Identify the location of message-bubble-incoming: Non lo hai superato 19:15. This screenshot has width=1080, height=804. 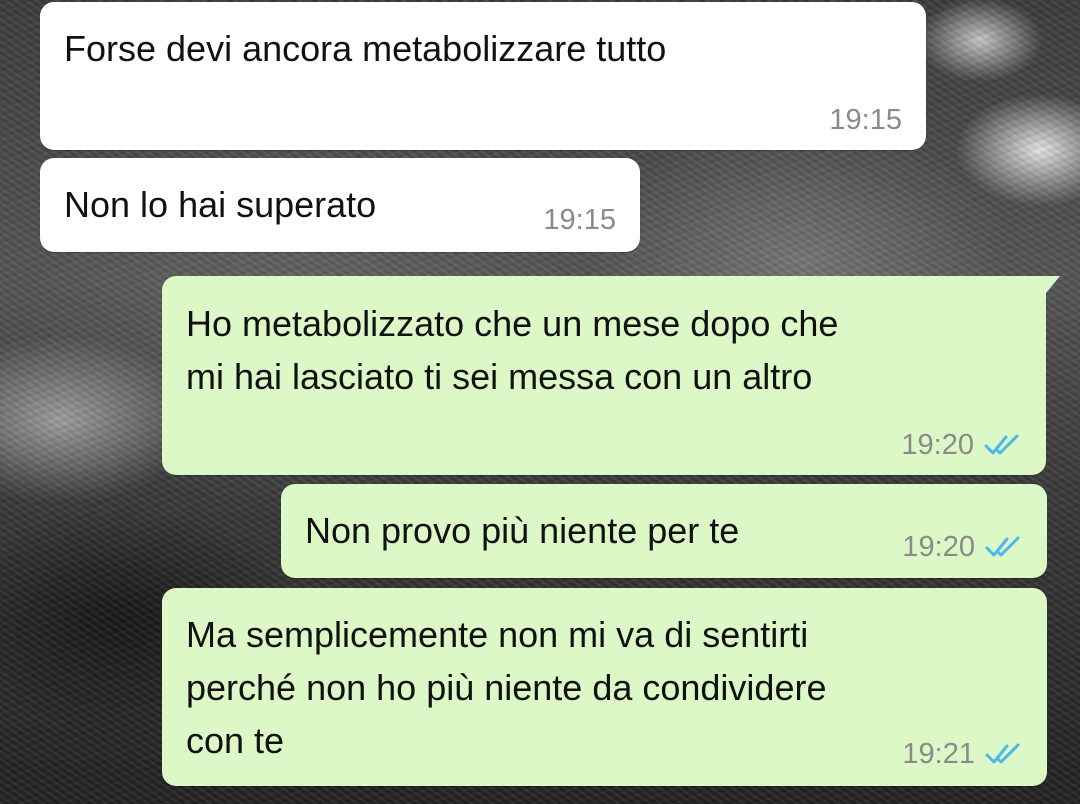
(340, 205).